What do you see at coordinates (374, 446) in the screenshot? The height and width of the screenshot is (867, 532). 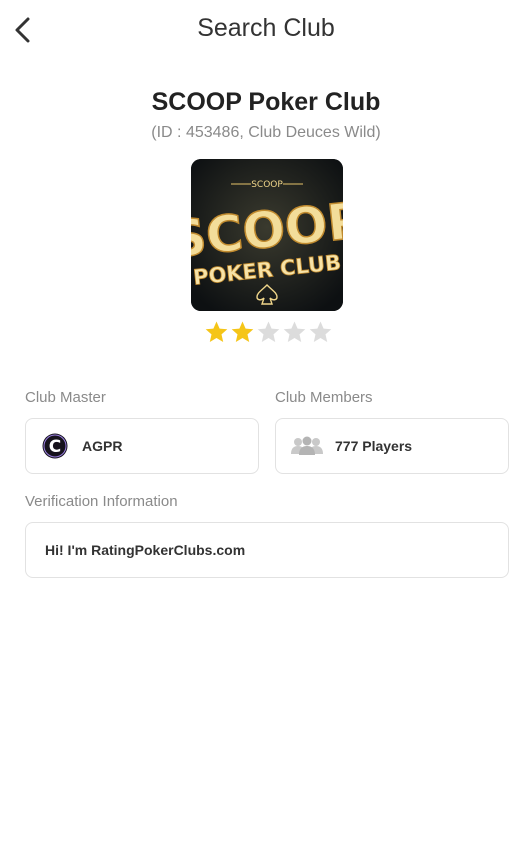 I see `club-members-count: 777 Players` at bounding box center [374, 446].